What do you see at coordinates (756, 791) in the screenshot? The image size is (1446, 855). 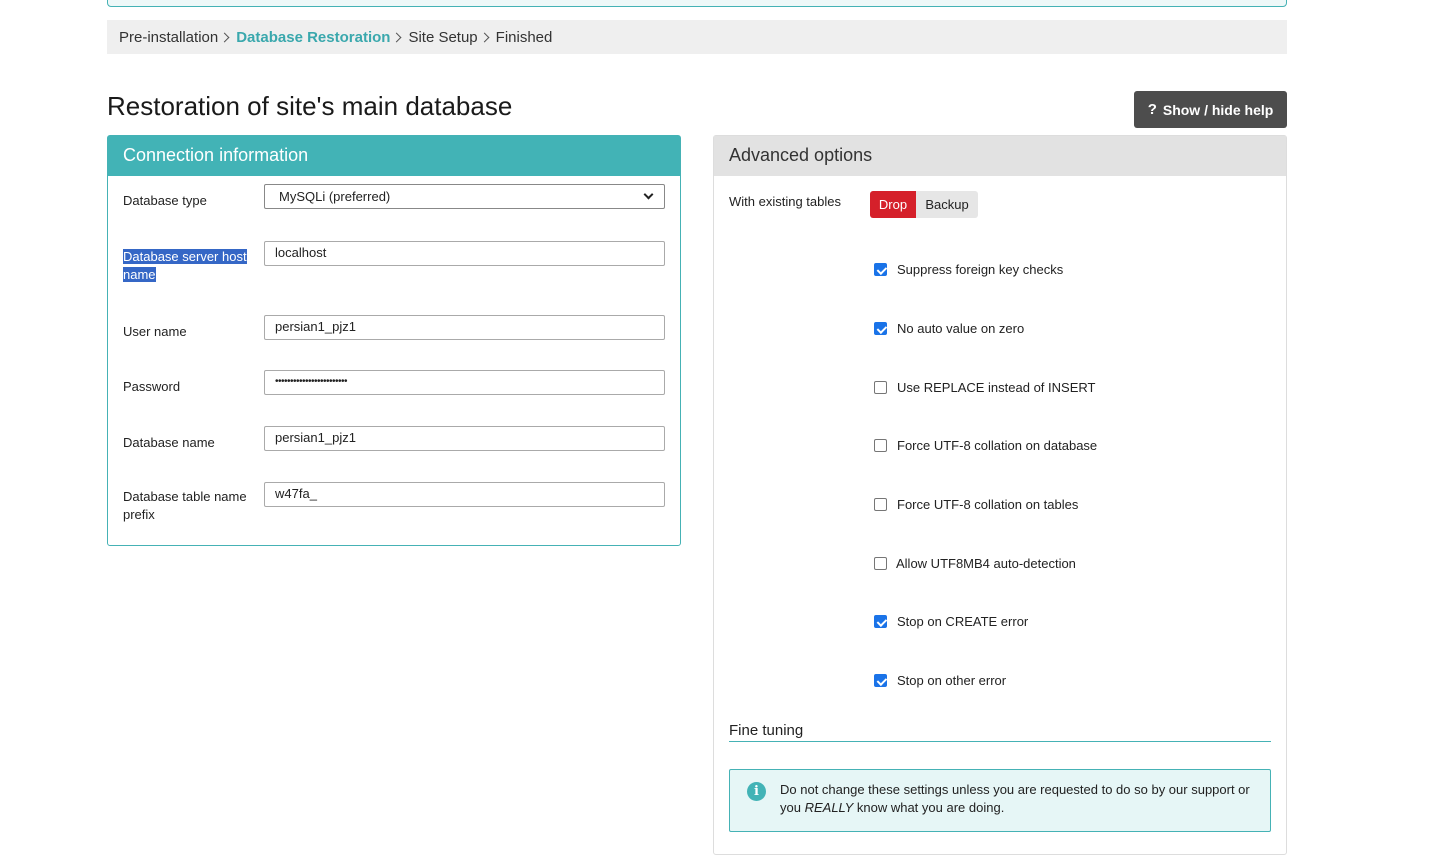 I see `info-icon: i` at bounding box center [756, 791].